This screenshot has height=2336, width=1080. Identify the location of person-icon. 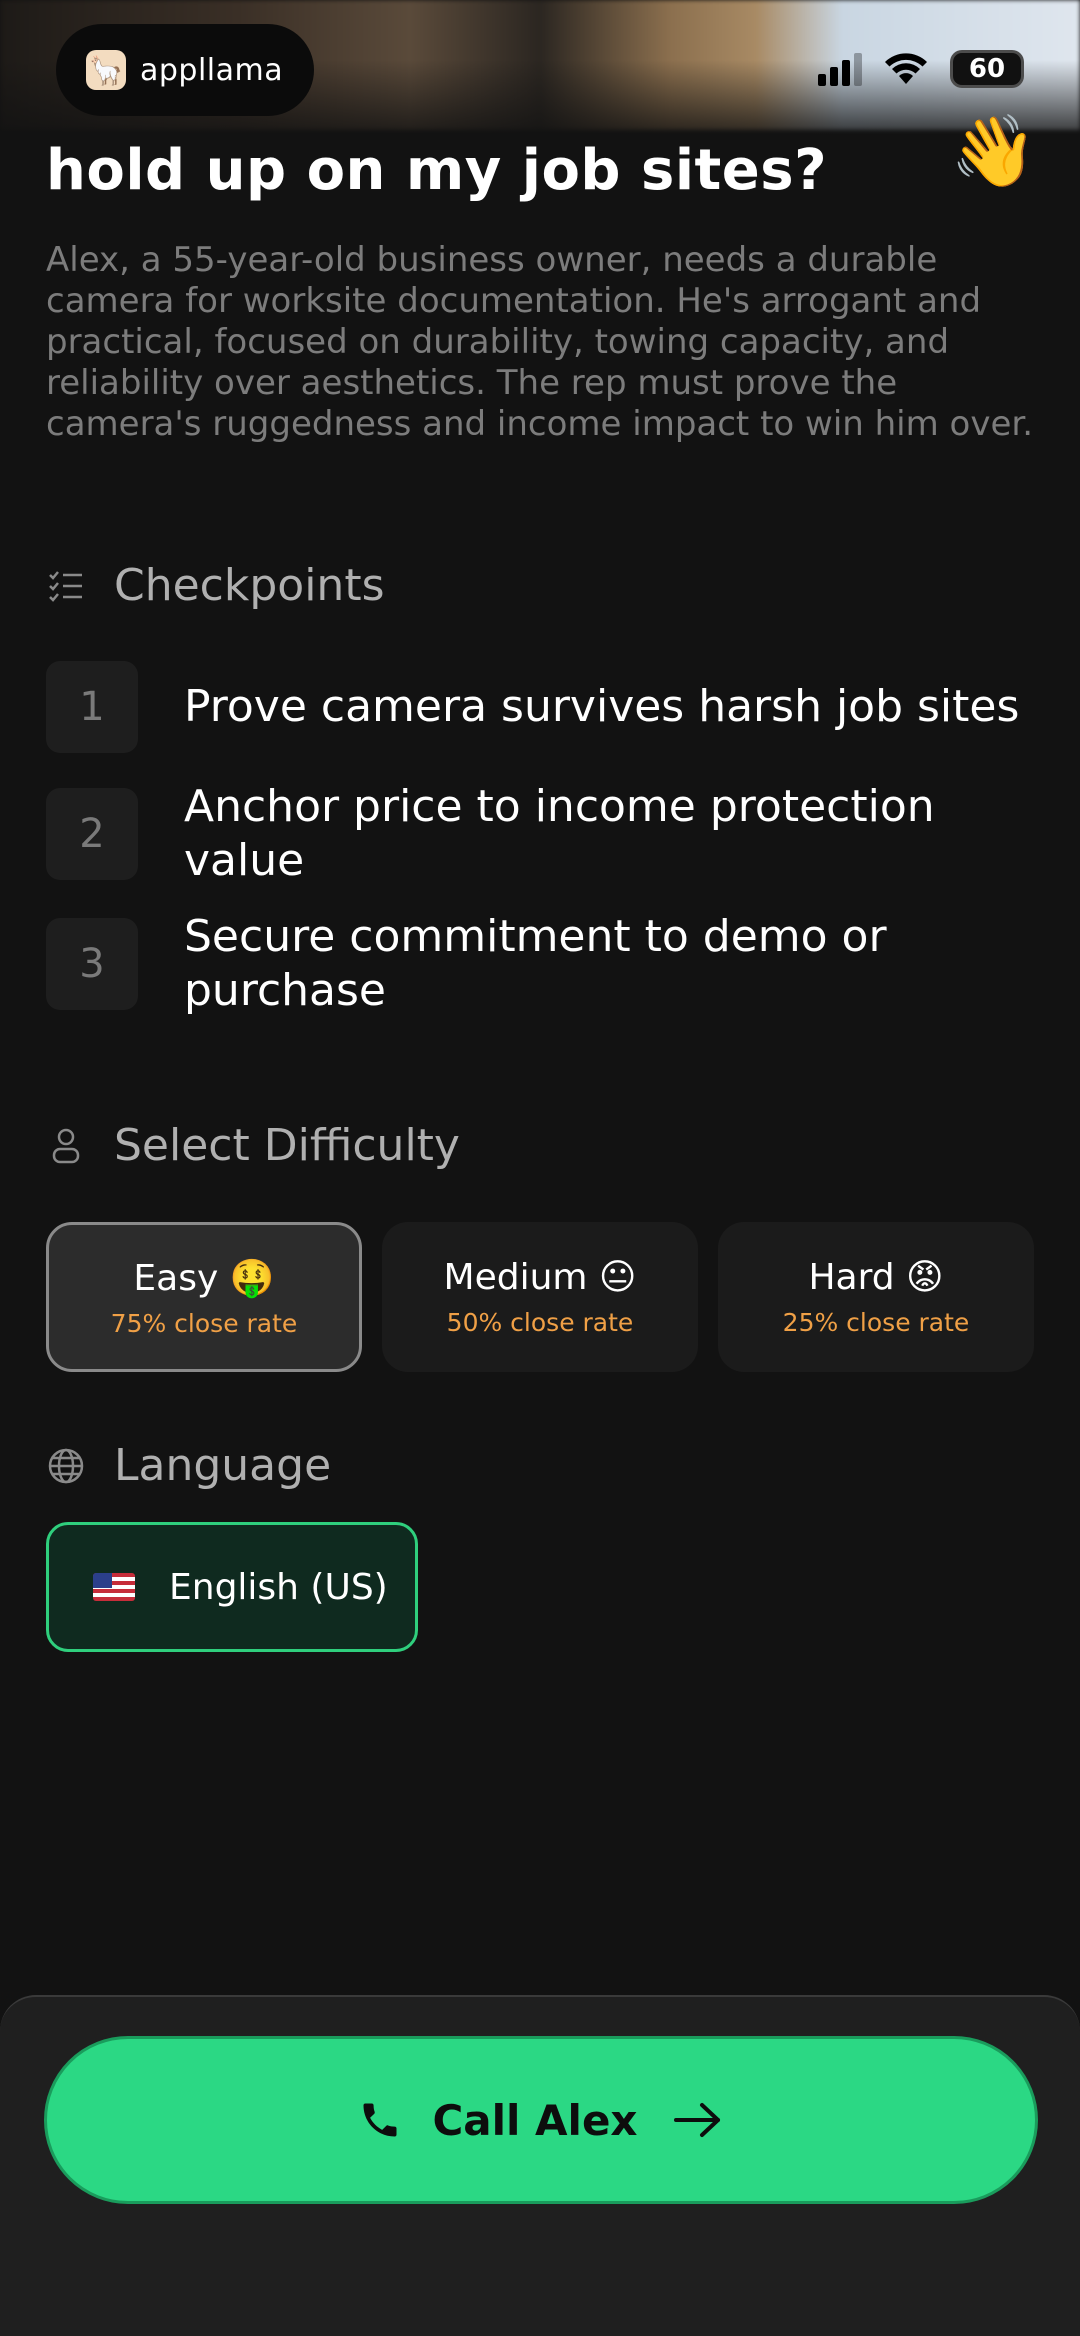
(66, 1146).